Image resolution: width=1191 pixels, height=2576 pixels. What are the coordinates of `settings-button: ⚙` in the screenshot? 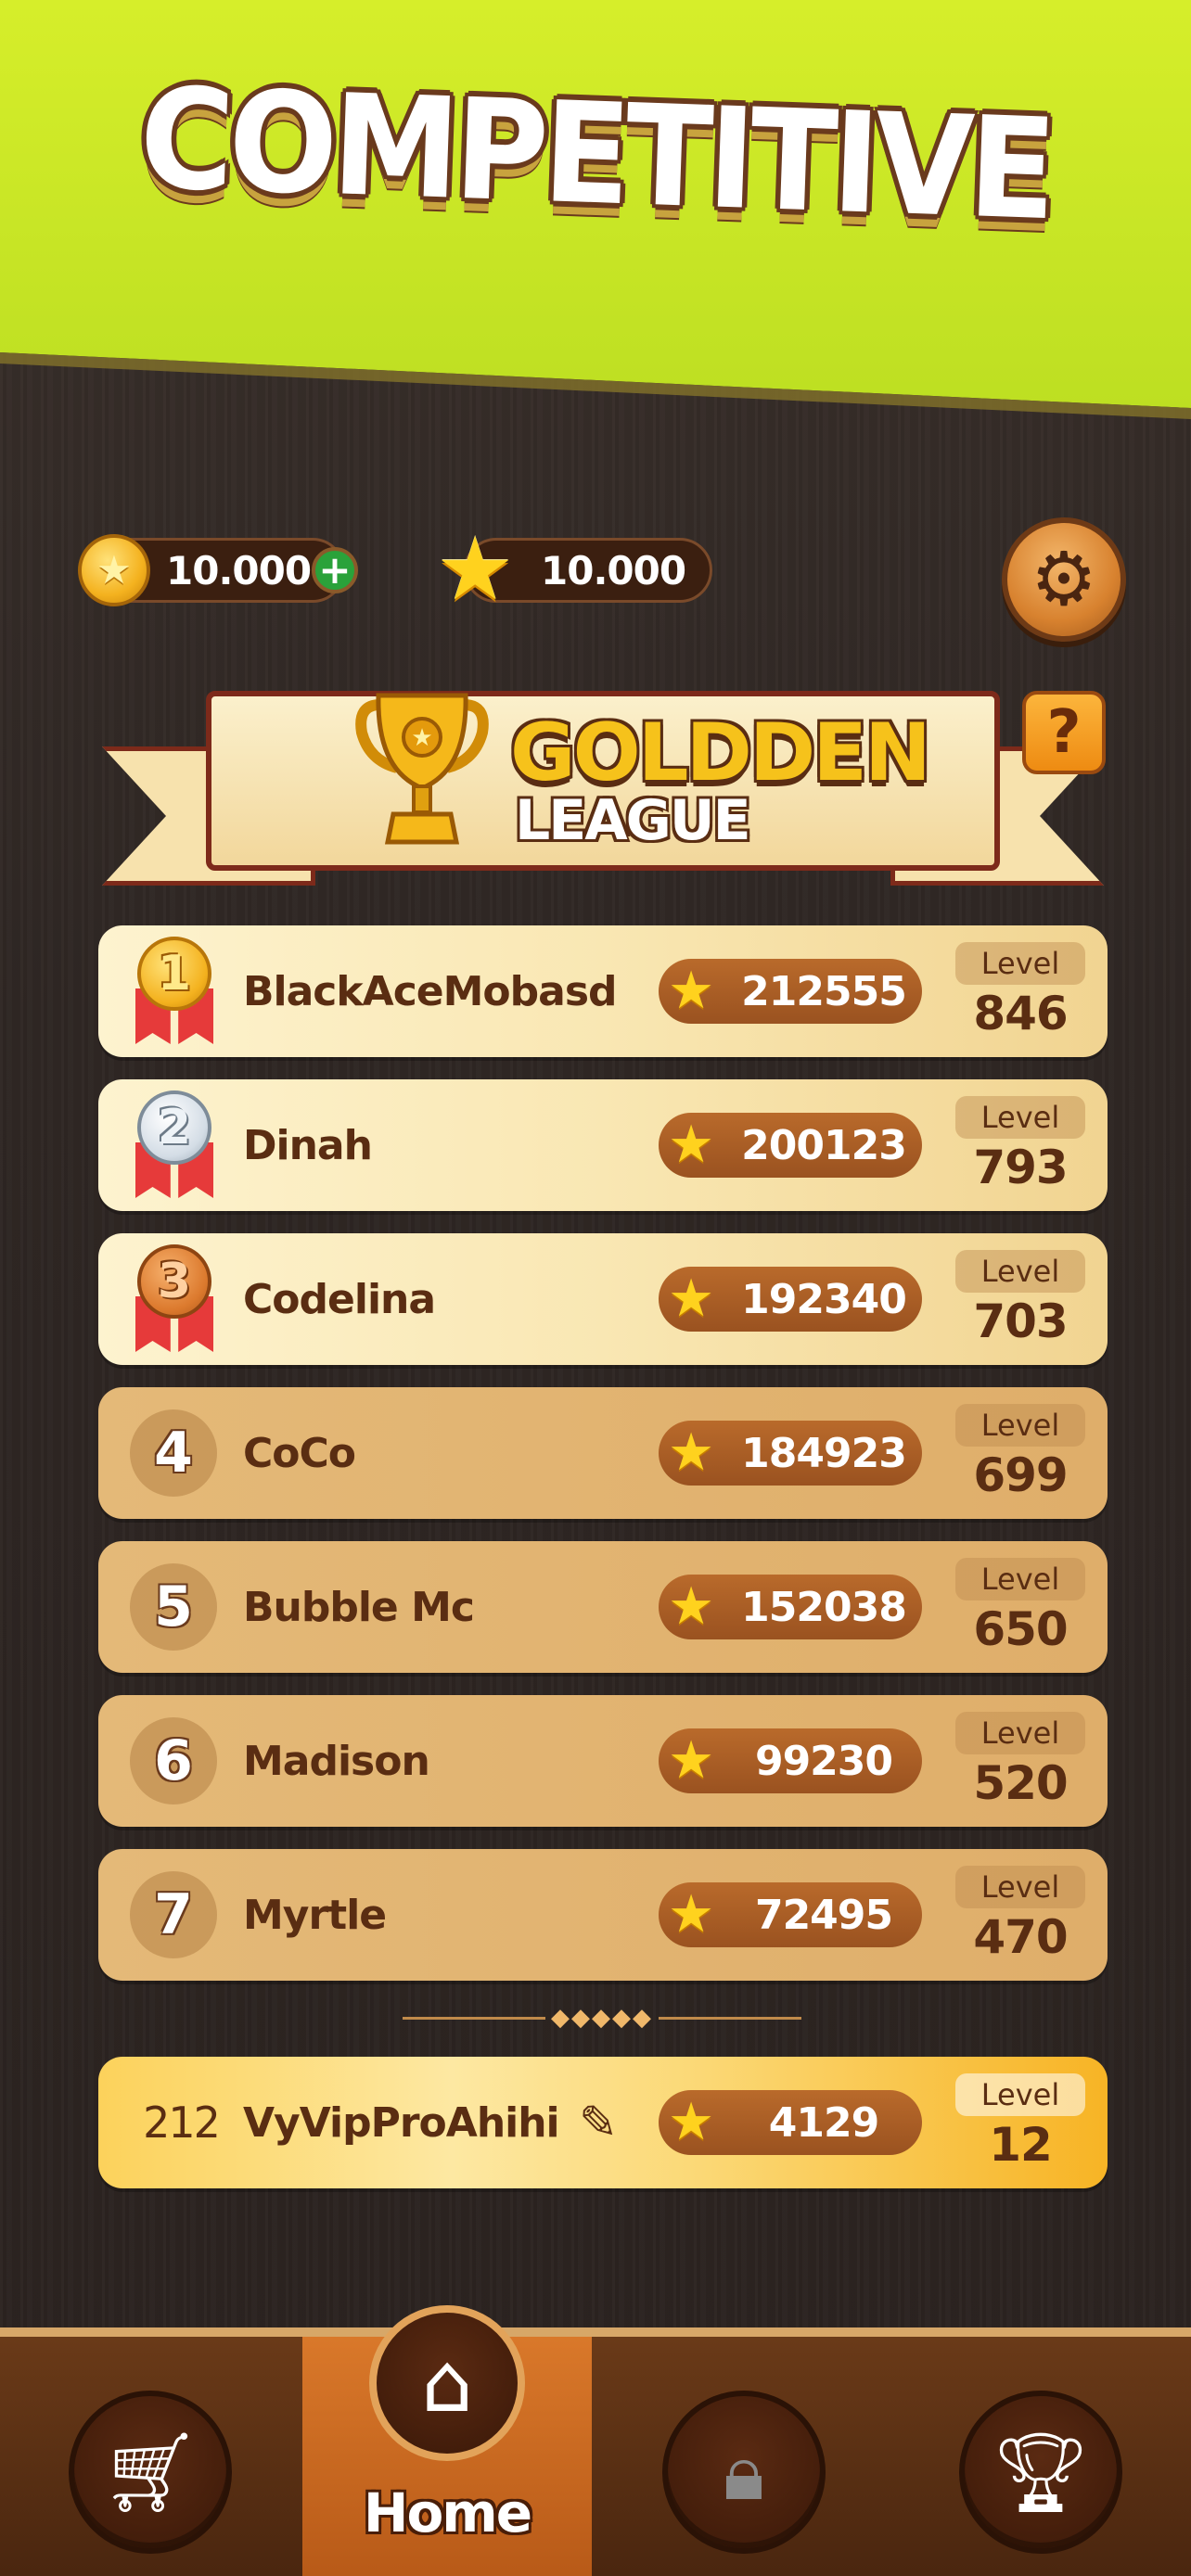 It's located at (1064, 579).